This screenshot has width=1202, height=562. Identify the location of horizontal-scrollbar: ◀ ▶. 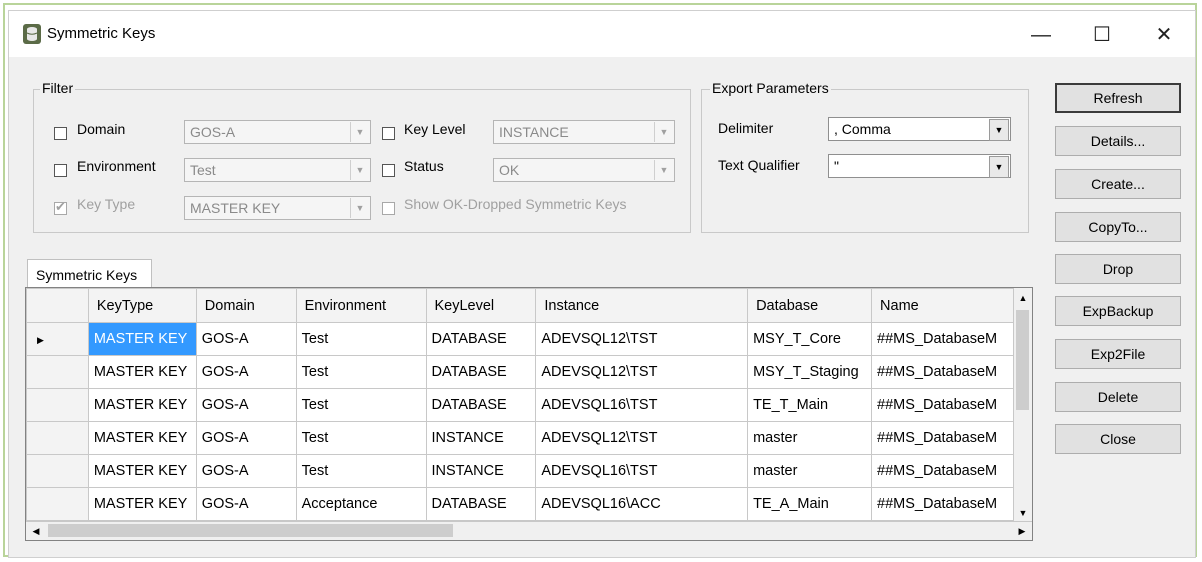
(529, 530).